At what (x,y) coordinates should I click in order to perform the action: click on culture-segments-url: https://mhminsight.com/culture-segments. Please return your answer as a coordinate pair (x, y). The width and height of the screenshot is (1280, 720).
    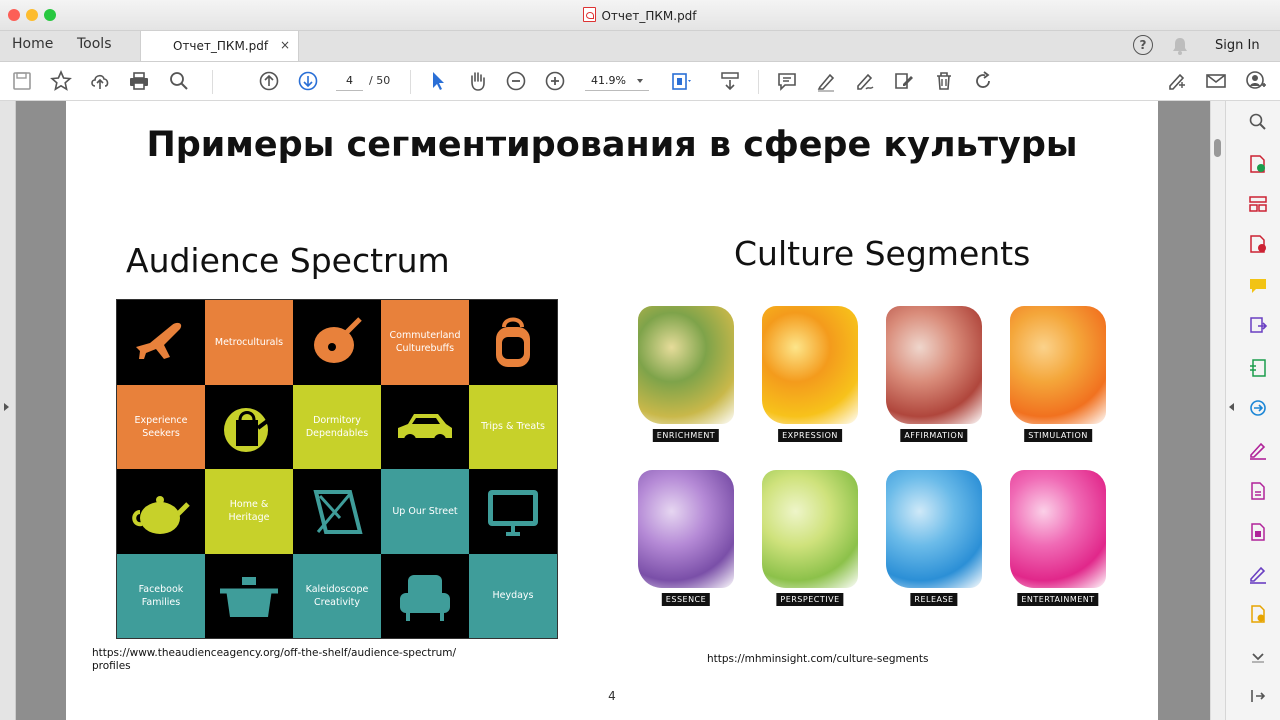
    Looking at the image, I should click on (817, 659).